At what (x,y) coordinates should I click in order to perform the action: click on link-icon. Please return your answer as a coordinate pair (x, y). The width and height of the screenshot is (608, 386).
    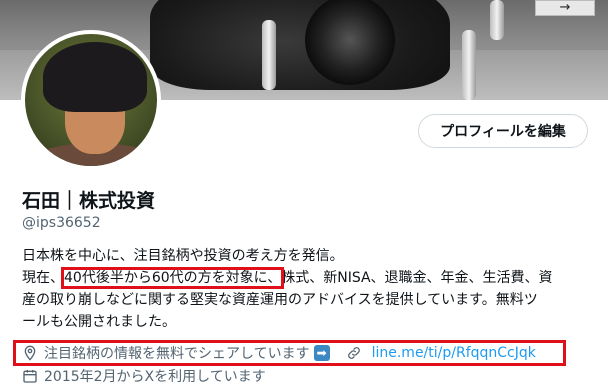
    Looking at the image, I should click on (354, 353).